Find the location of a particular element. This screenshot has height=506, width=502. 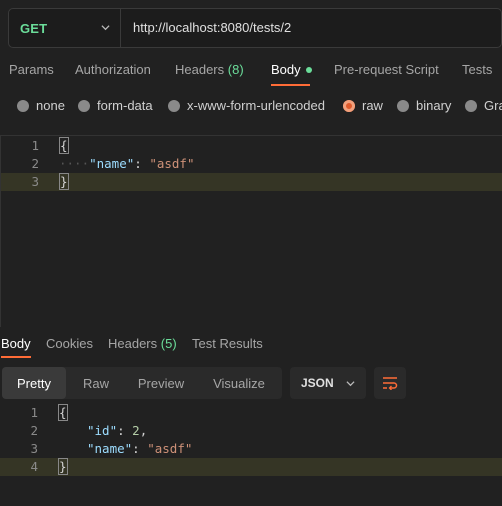

view-pretty-button: Pretty is located at coordinates (34, 383).